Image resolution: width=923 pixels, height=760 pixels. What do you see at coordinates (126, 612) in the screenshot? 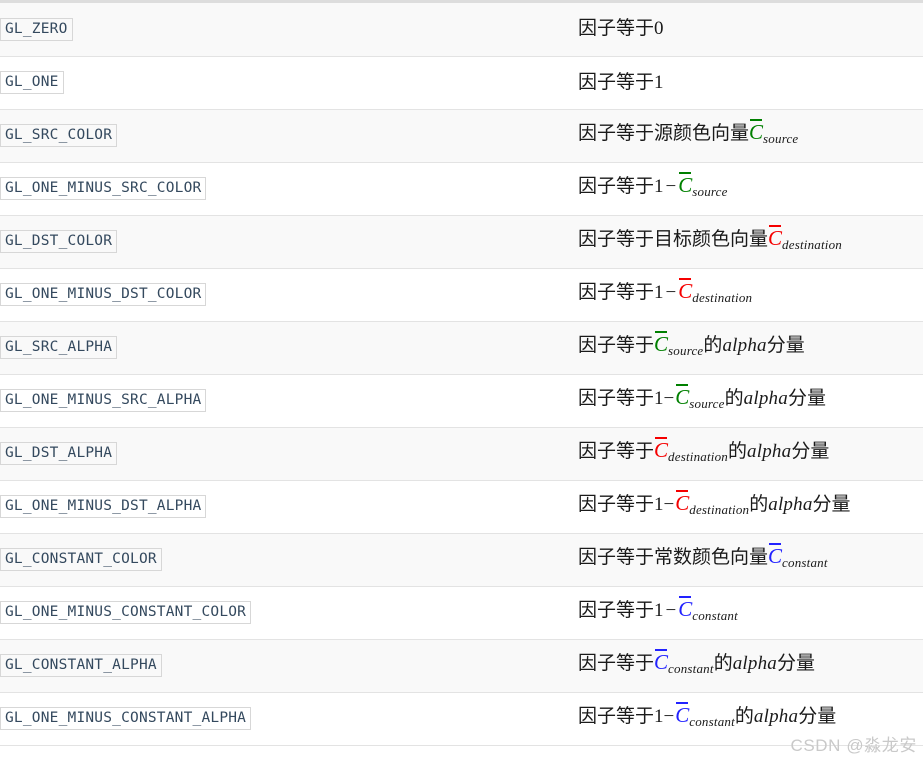
I see `blend-factor-enum-code: GL_ONE_MINUS_CONSTANT_COLOR` at bounding box center [126, 612].